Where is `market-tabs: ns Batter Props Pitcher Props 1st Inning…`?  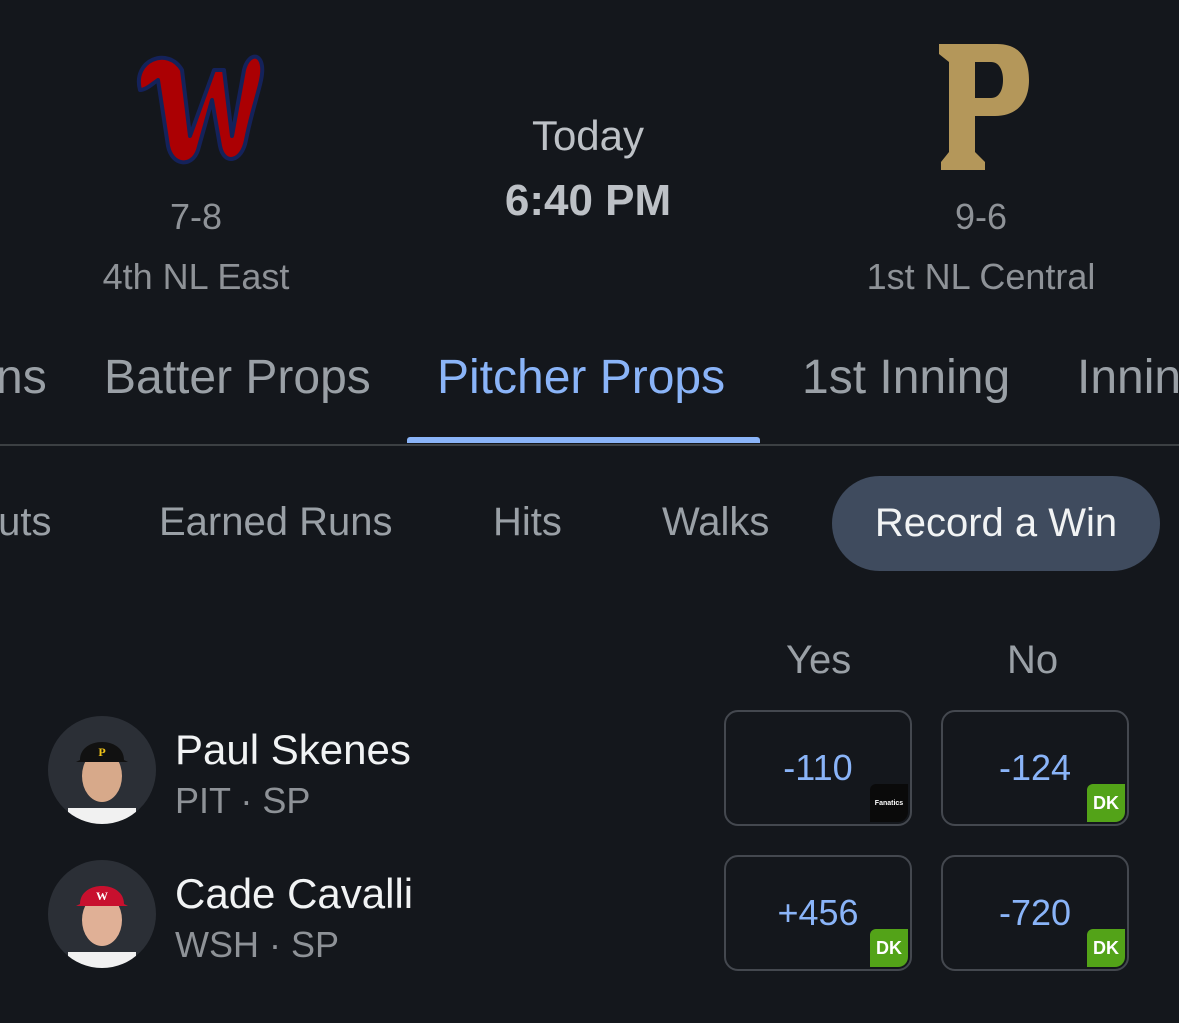
market-tabs: ns Batter Props Pitcher Props 1st Inning… is located at coordinates (589, 393).